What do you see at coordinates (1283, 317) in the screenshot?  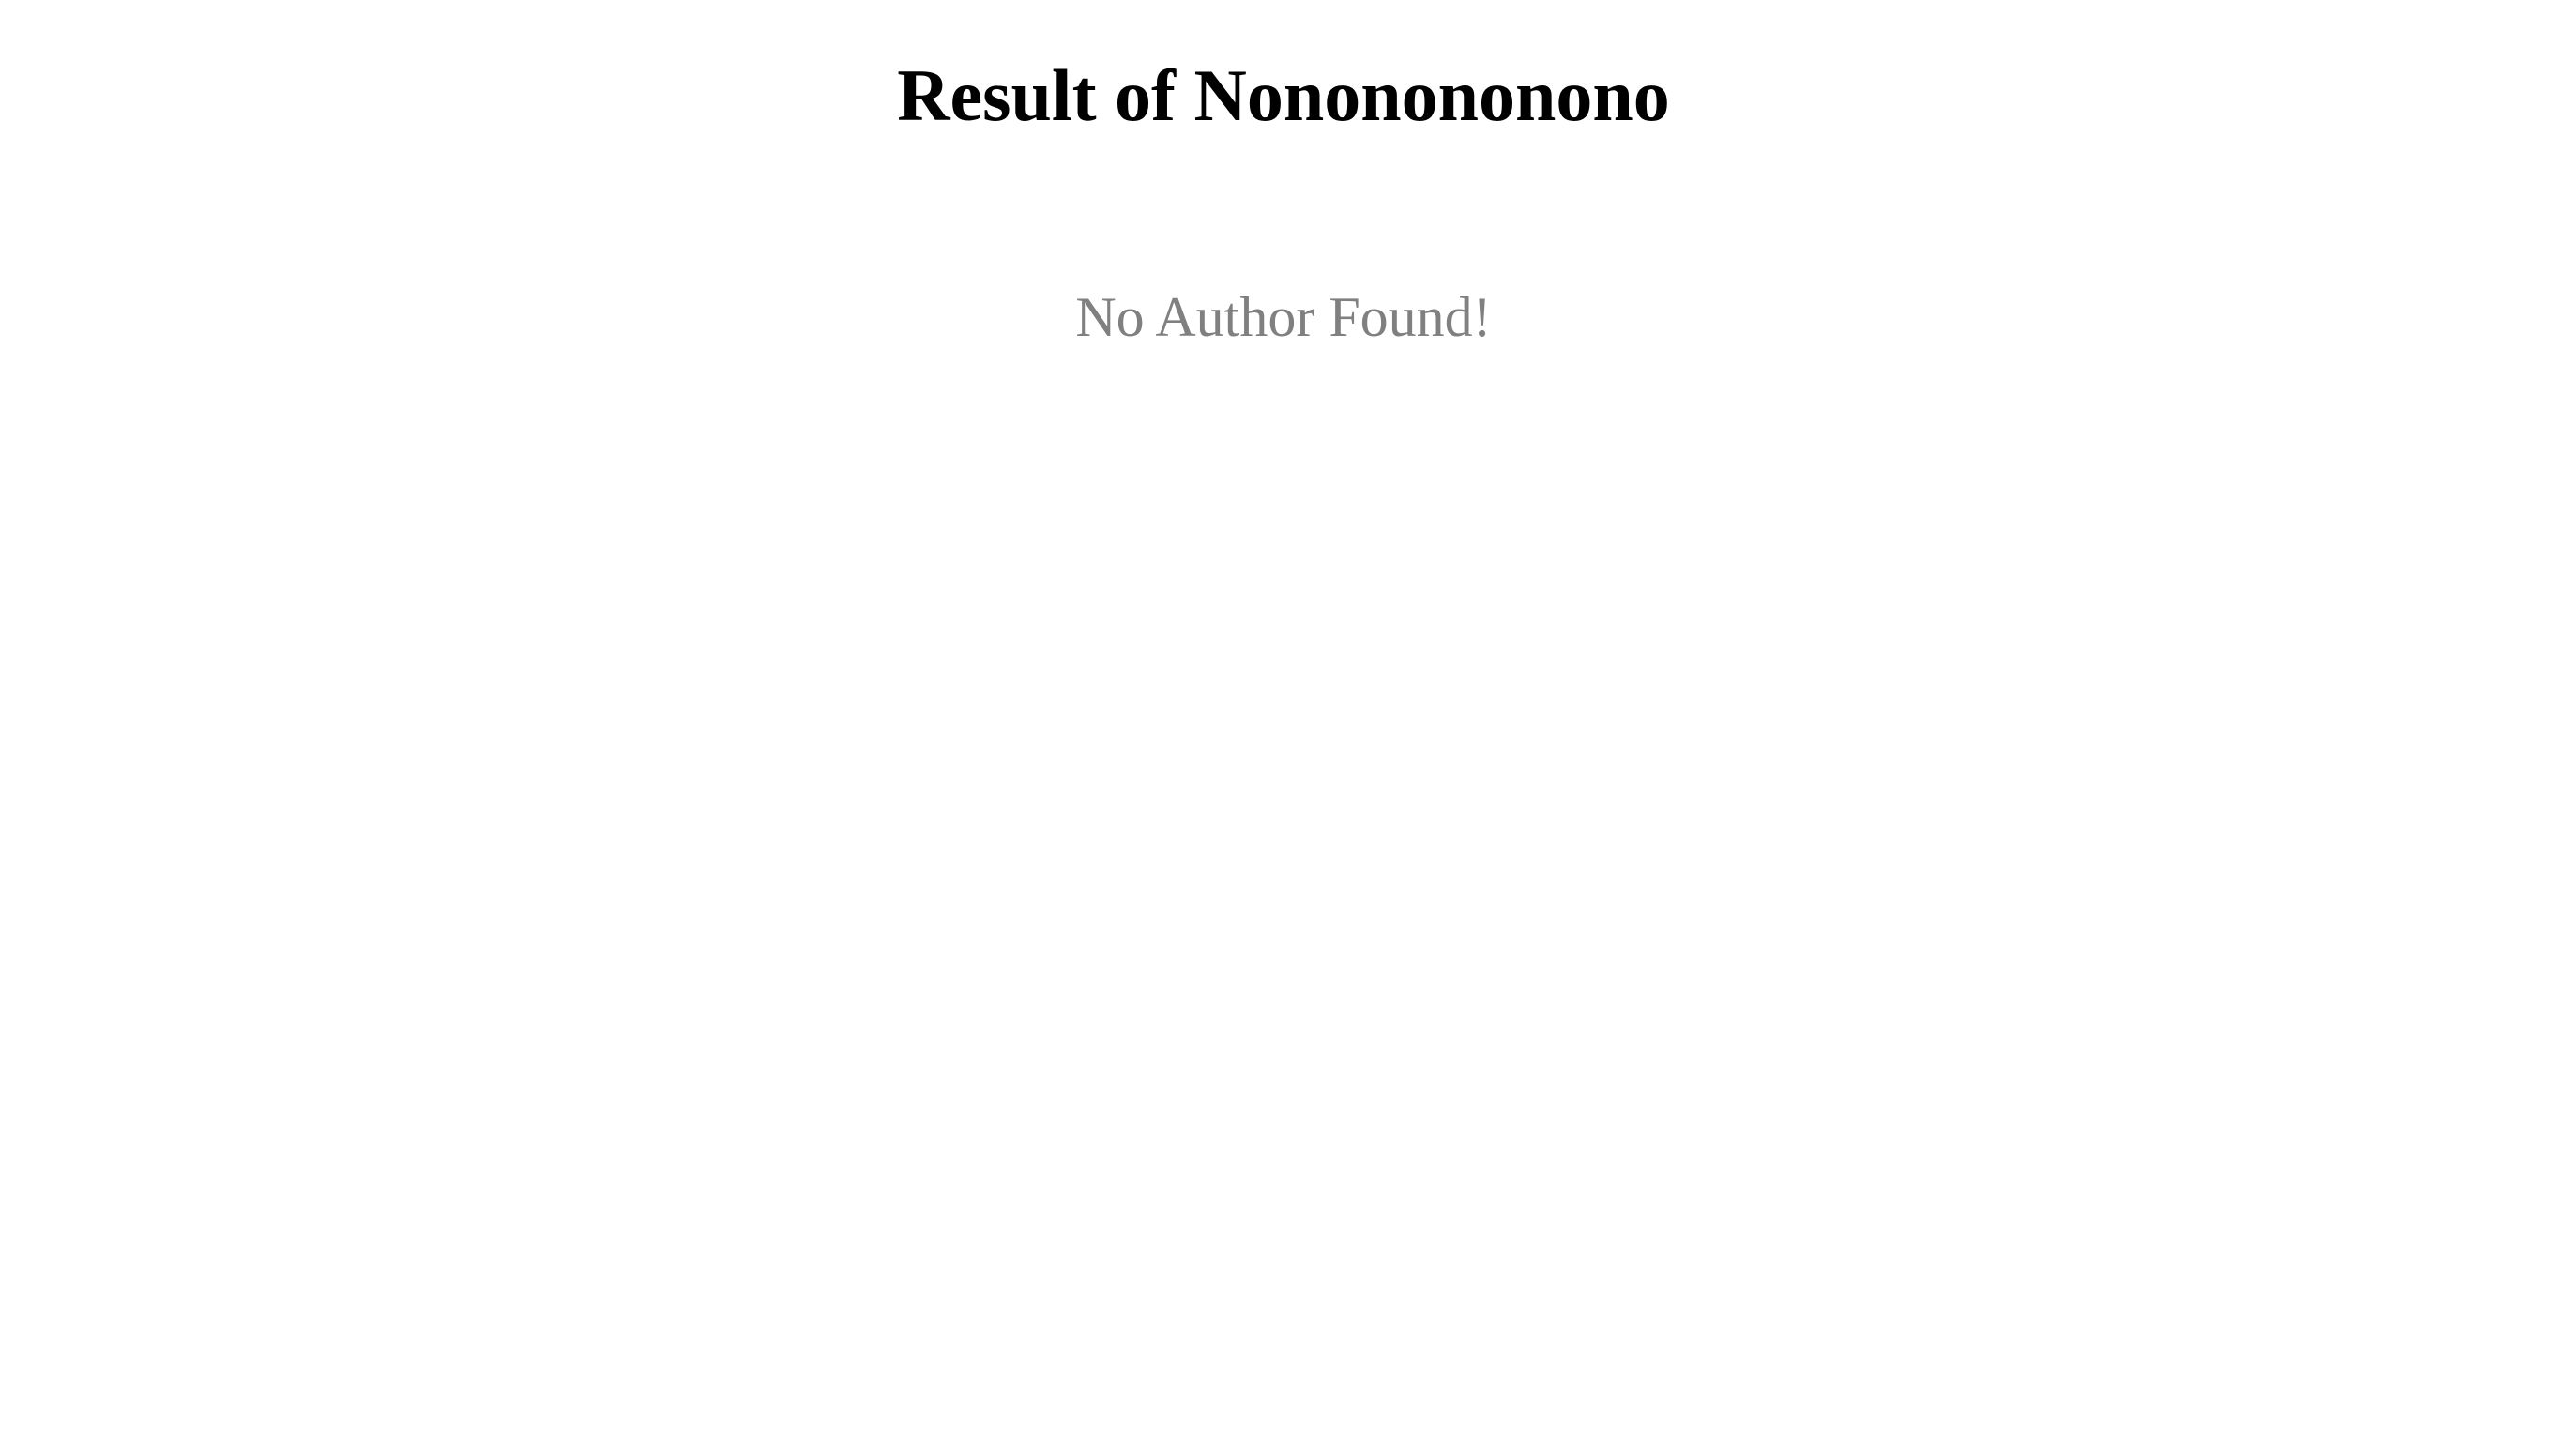 I see `no-results-message: No Author Found!` at bounding box center [1283, 317].